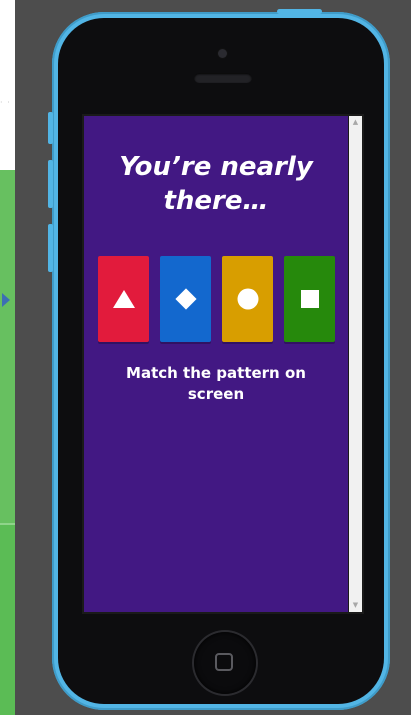  I want to click on tile-square, so click(309, 299).